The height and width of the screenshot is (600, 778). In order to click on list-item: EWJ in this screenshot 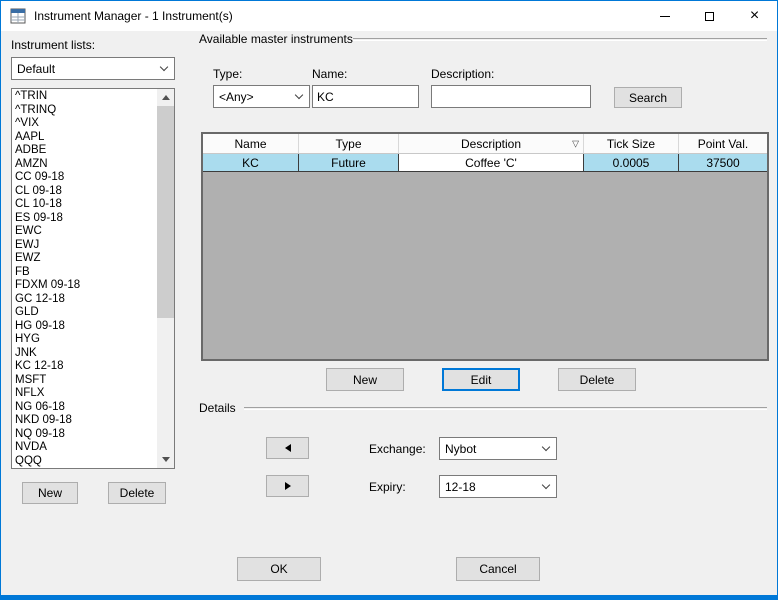, I will do `click(84, 246)`.